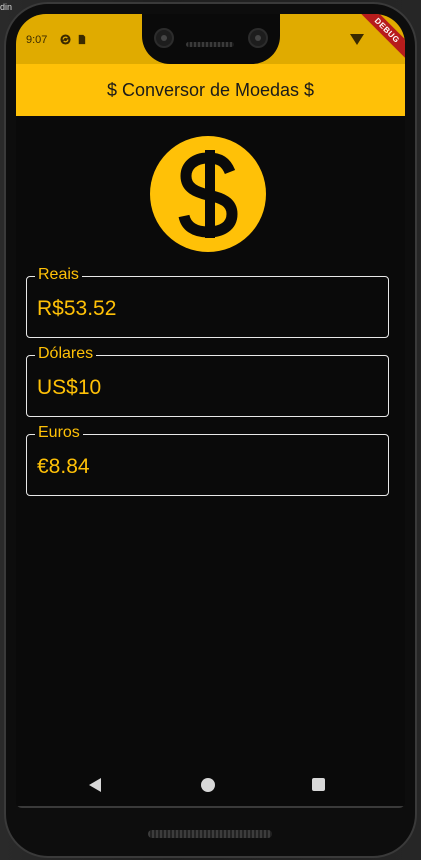 Image resolution: width=421 pixels, height=860 pixels. What do you see at coordinates (58, 275) in the screenshot?
I see `reais-label: Reais` at bounding box center [58, 275].